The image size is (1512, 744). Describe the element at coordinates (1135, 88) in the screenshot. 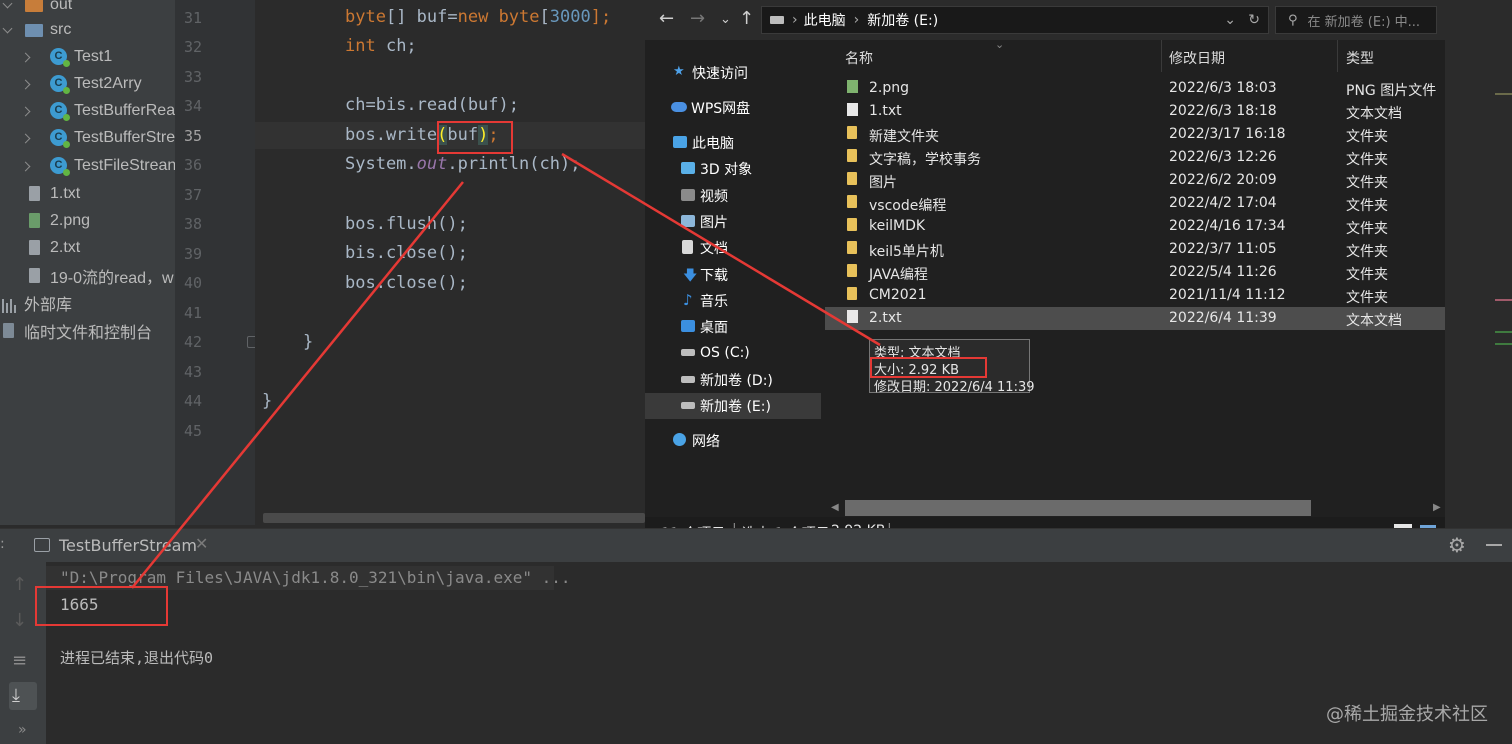

I see `file-row: 2.png 2022/6/3 18:03 PNG 图片文件` at that location.